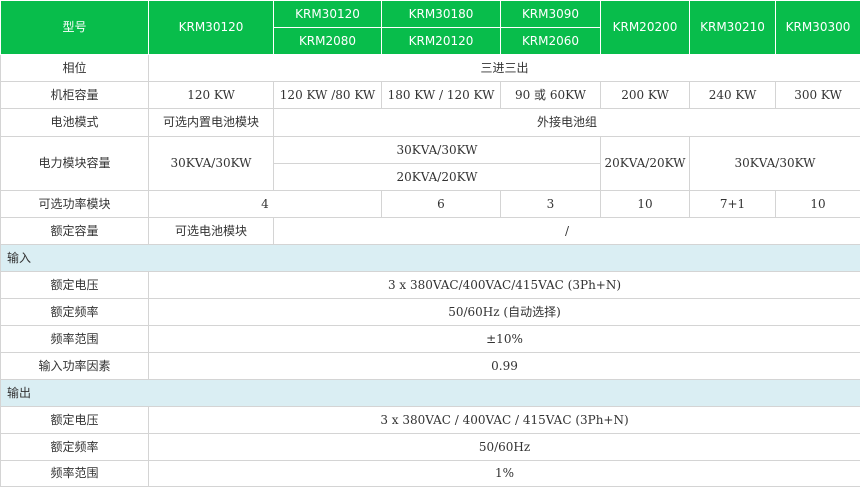 The image size is (860, 488). What do you see at coordinates (327, 41) in the screenshot?
I see `model-krm2080: KRM2080` at bounding box center [327, 41].